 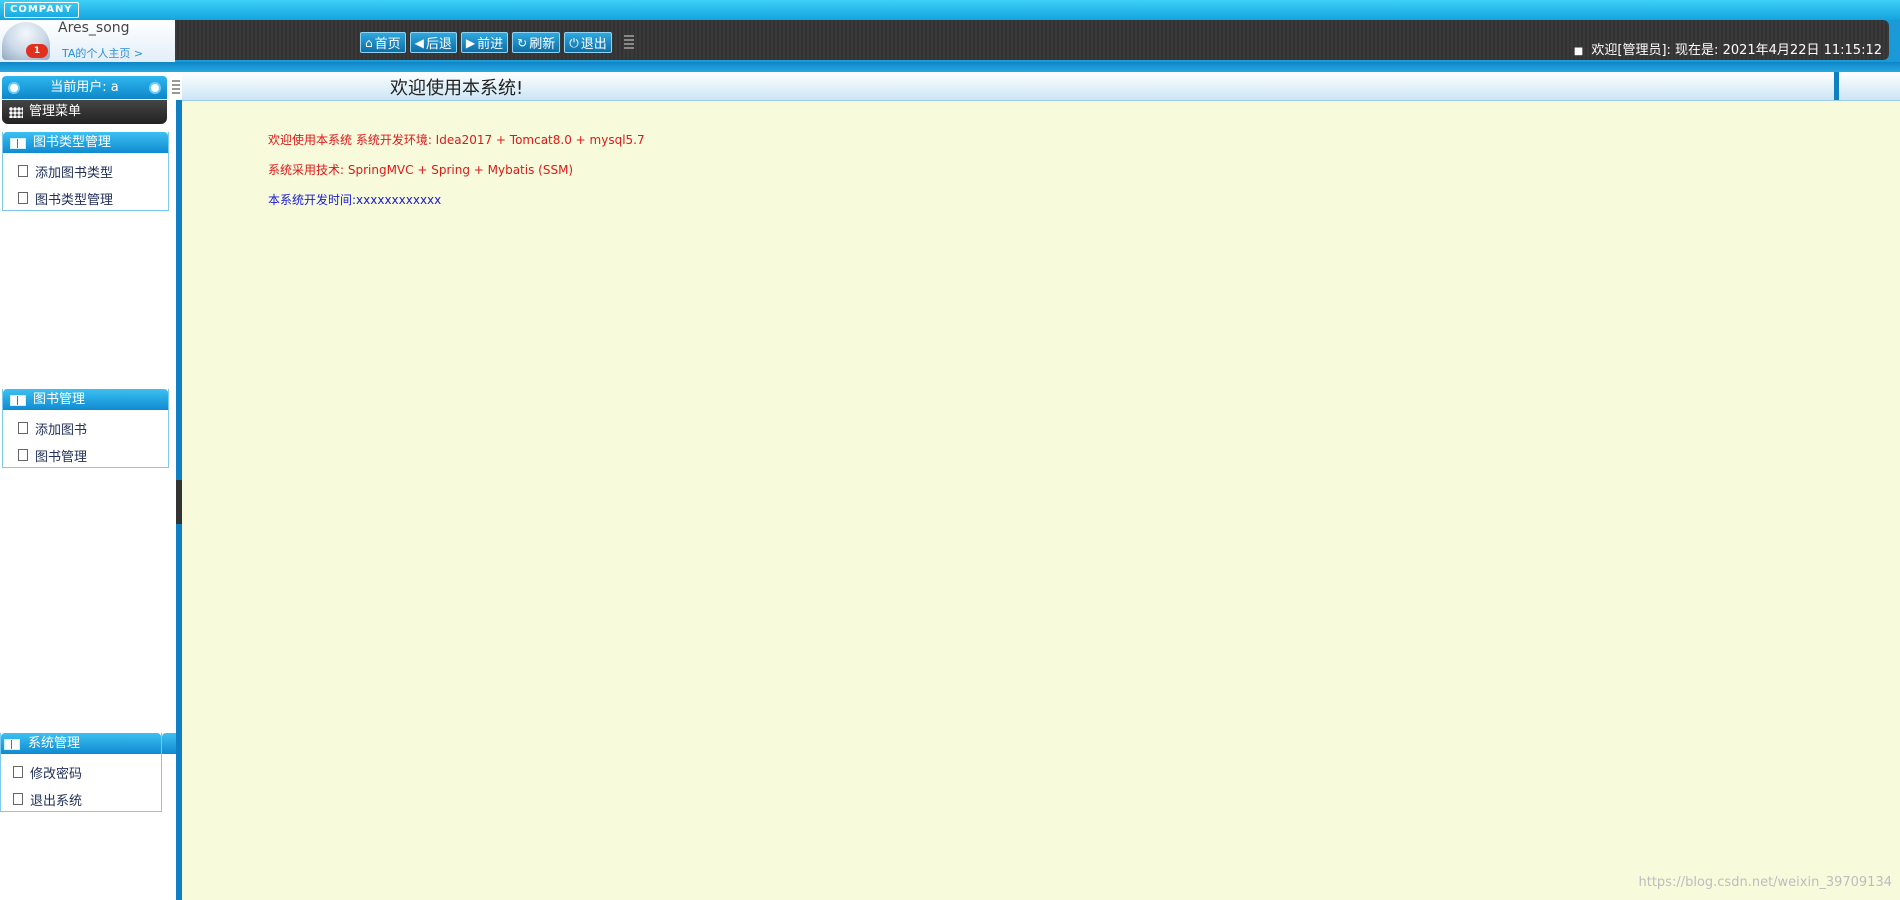 I want to click on menu-group-books: 图书管理 添加图书 图书管理, so click(x=85, y=428).